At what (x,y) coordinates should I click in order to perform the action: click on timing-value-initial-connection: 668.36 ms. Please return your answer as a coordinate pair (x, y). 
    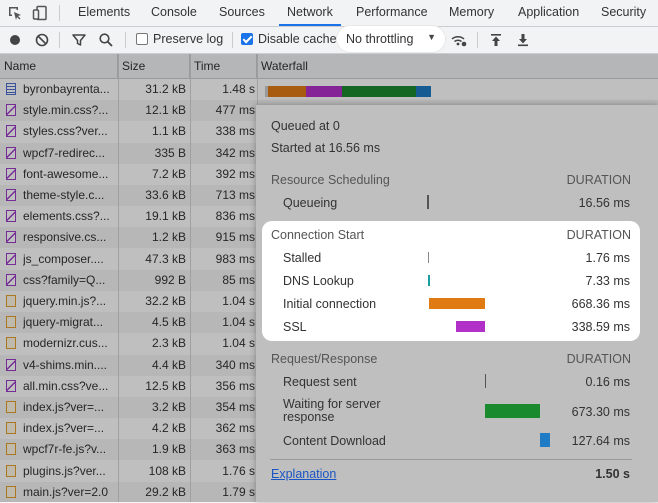
    Looking at the image, I should click on (600, 304).